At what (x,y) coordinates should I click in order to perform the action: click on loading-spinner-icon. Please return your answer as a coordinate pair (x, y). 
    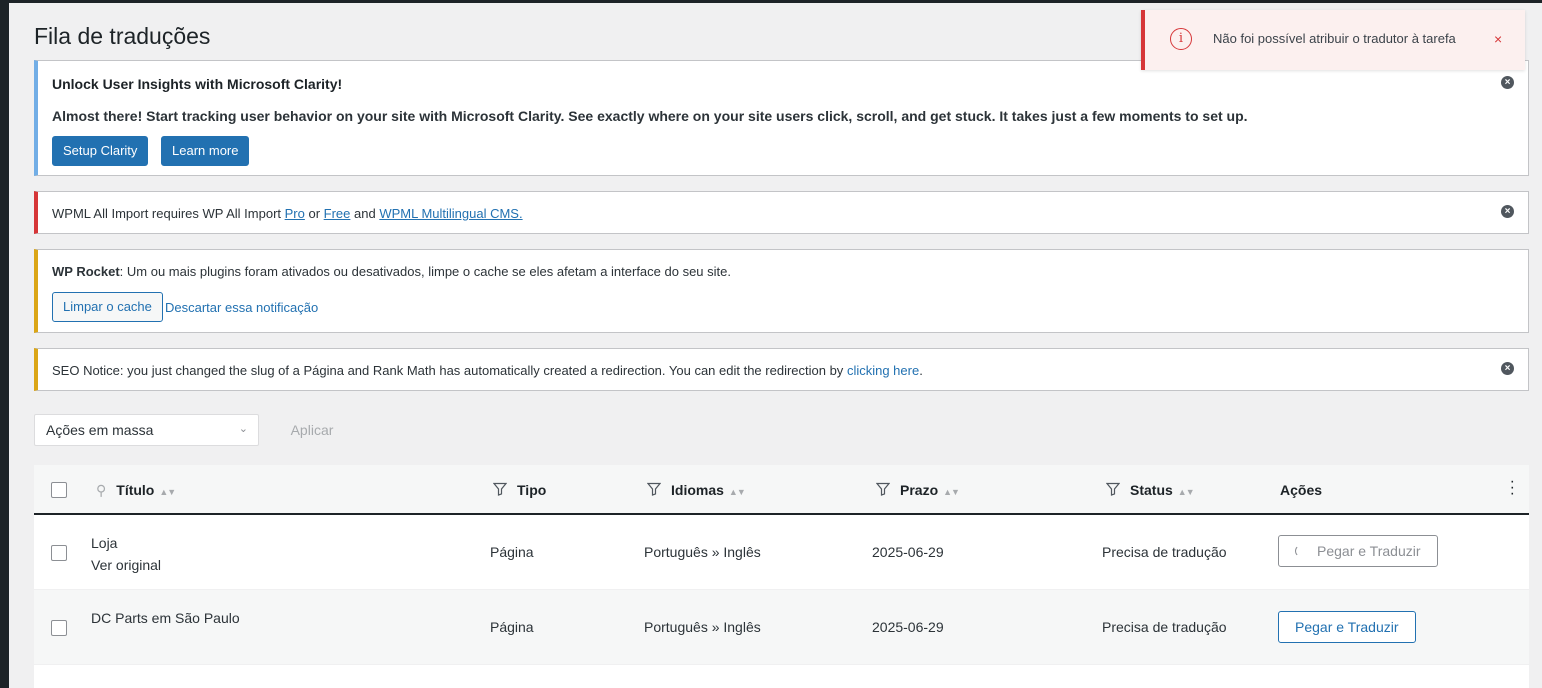
    Looking at the image, I should click on (1301, 551).